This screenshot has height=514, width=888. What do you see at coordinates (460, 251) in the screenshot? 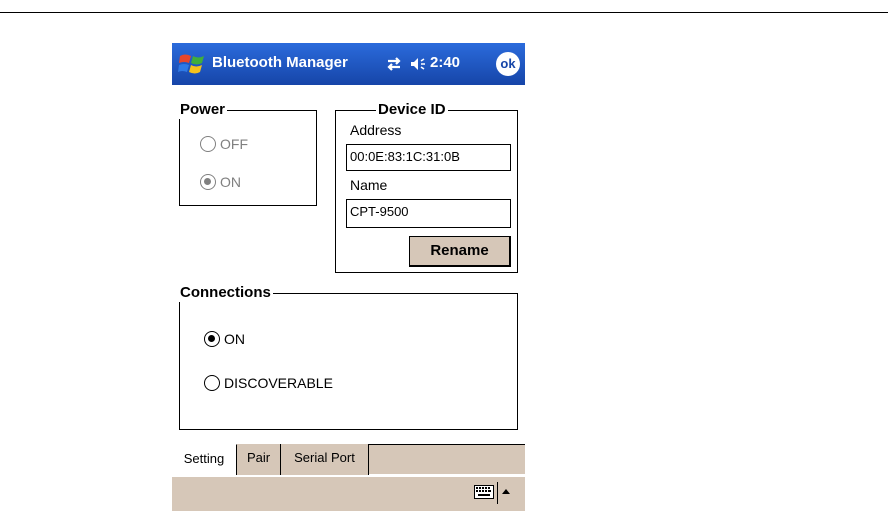
I see `rename-button: Rename` at bounding box center [460, 251].